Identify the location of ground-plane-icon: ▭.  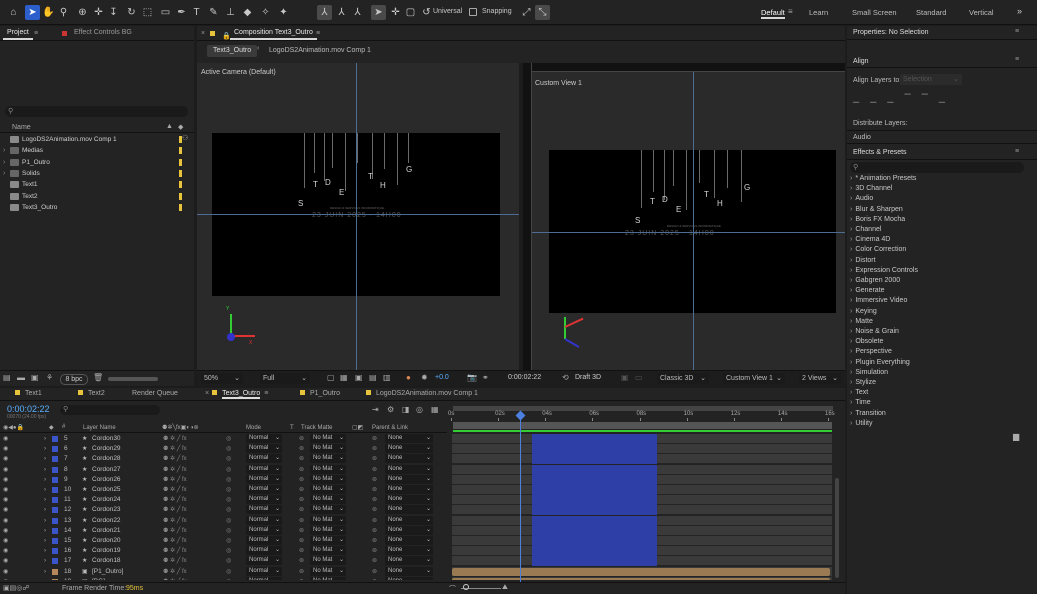
(639, 377).